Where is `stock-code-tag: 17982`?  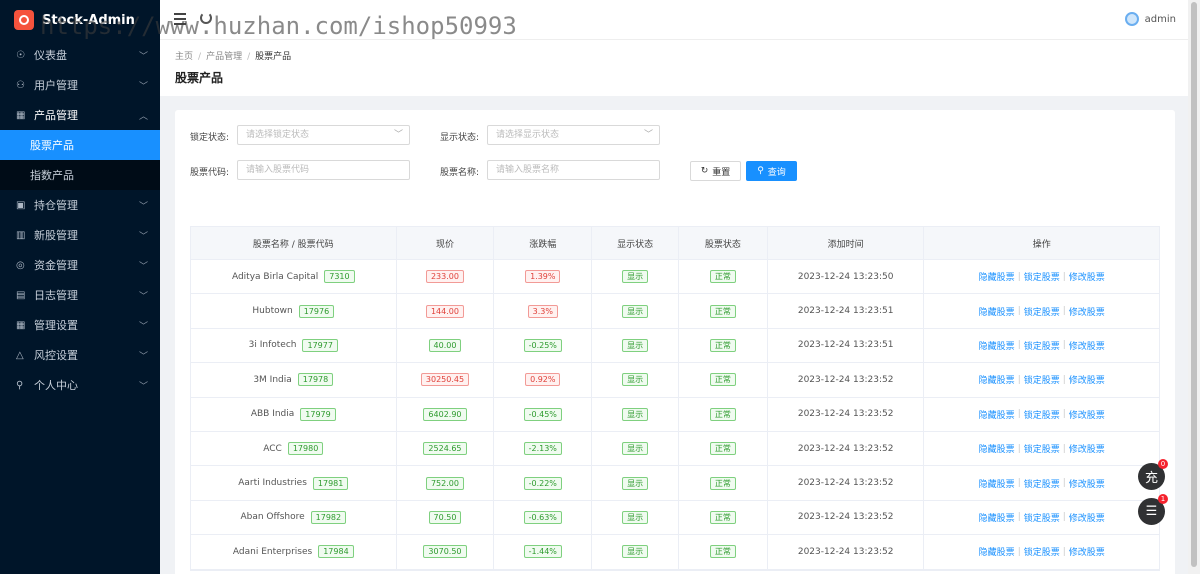
stock-code-tag: 17982 is located at coordinates (328, 517).